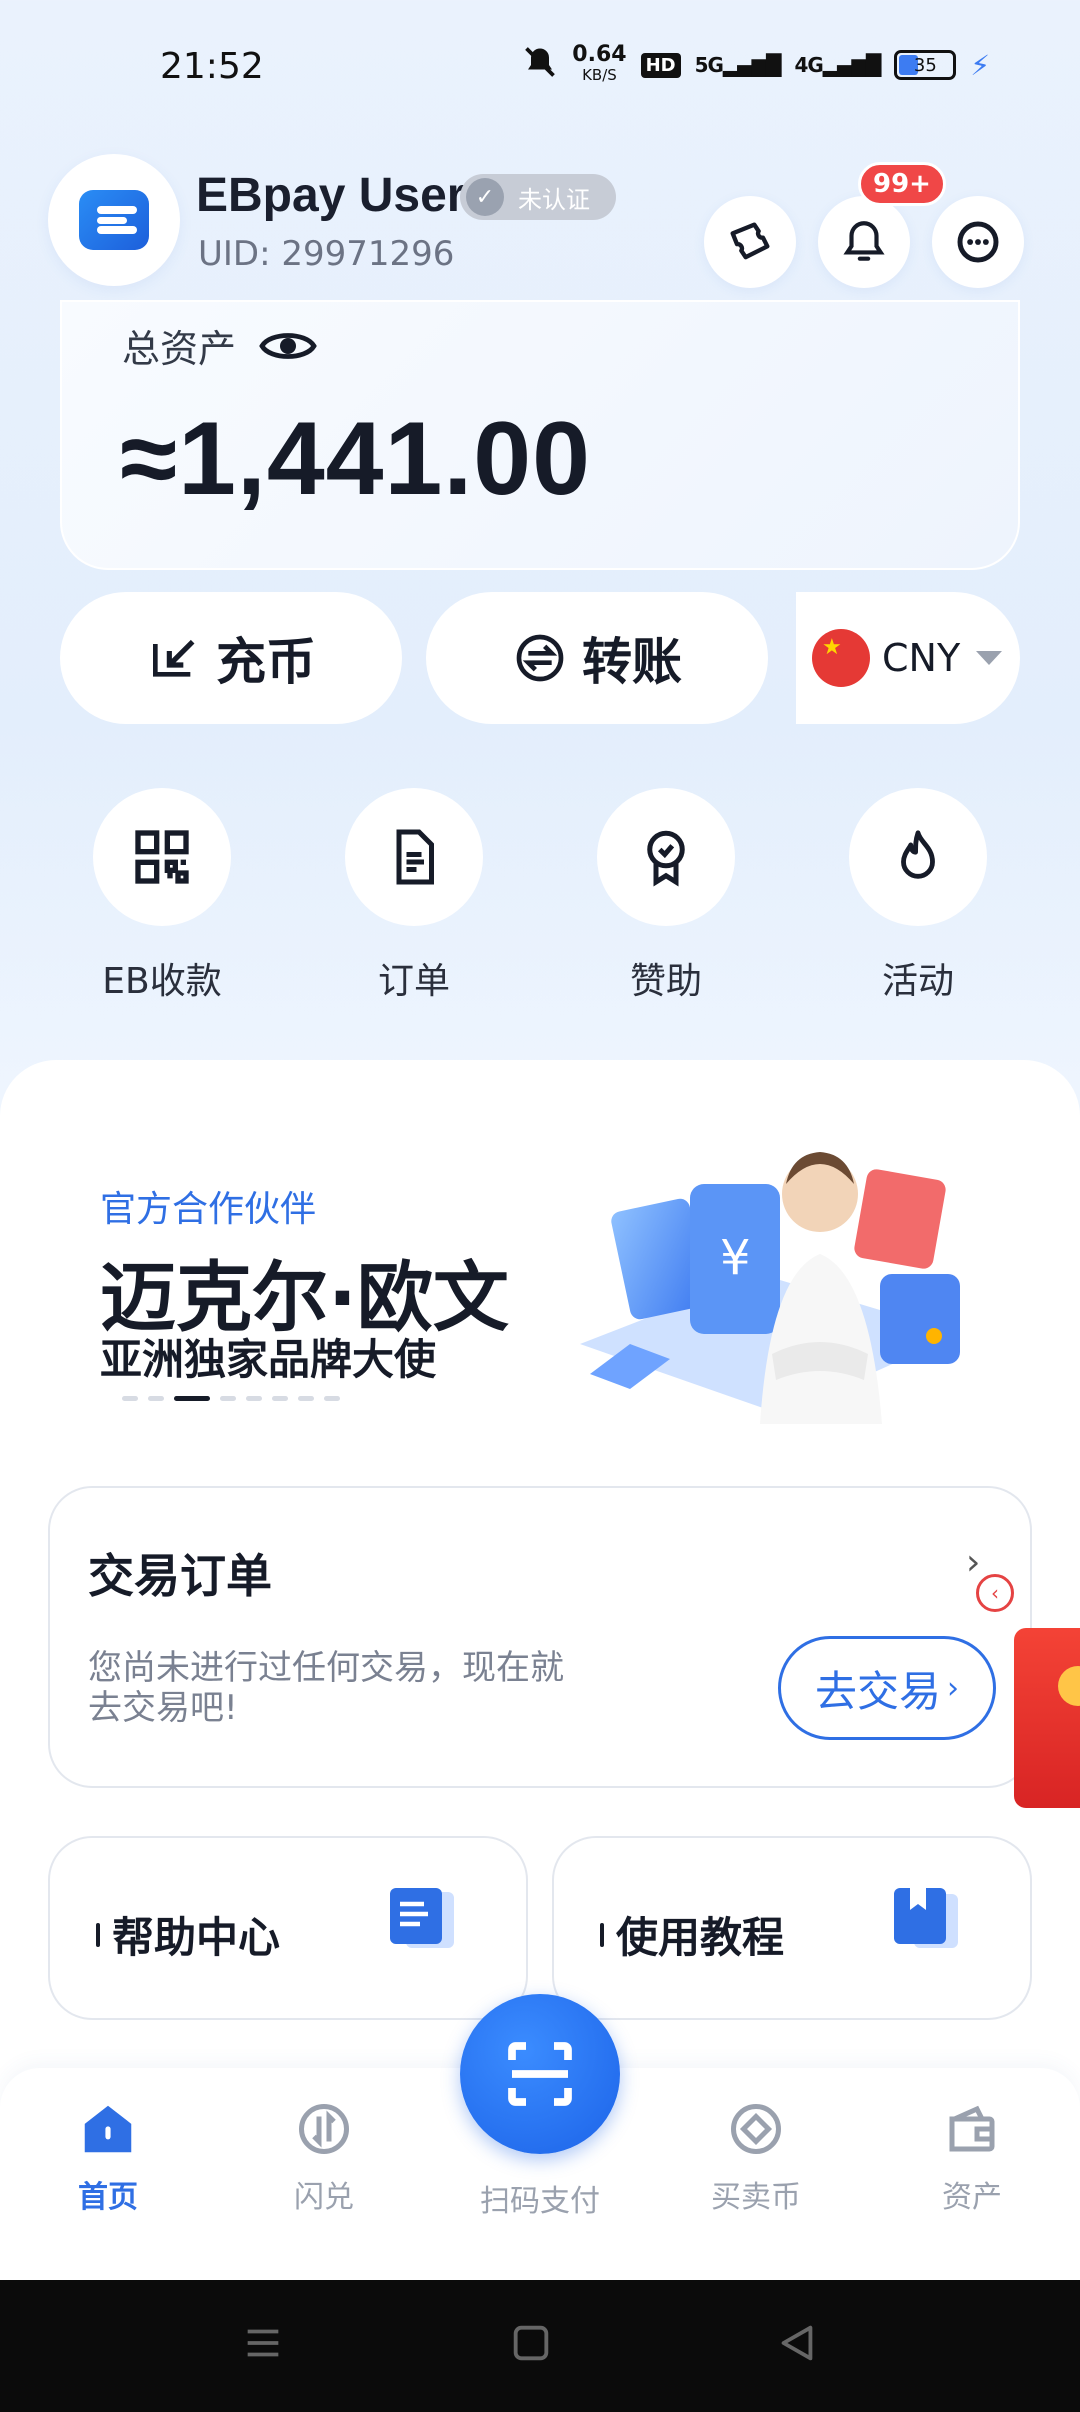 The width and height of the screenshot is (1080, 2412). I want to click on red-envelope-icon, so click(1047, 1718).